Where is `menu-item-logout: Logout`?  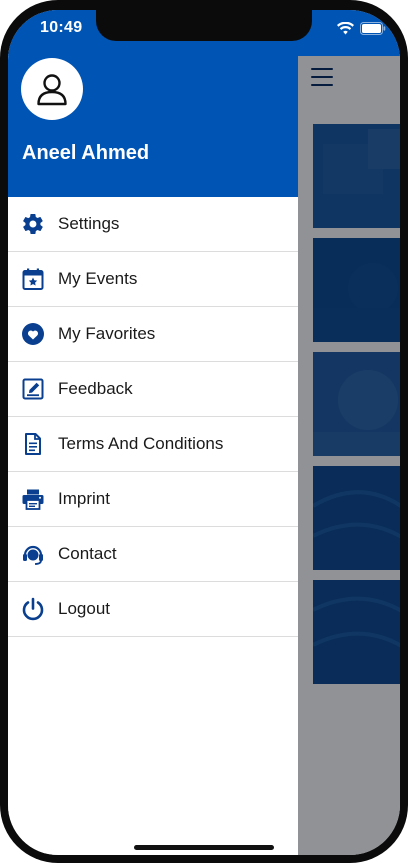 menu-item-logout: Logout is located at coordinates (153, 609).